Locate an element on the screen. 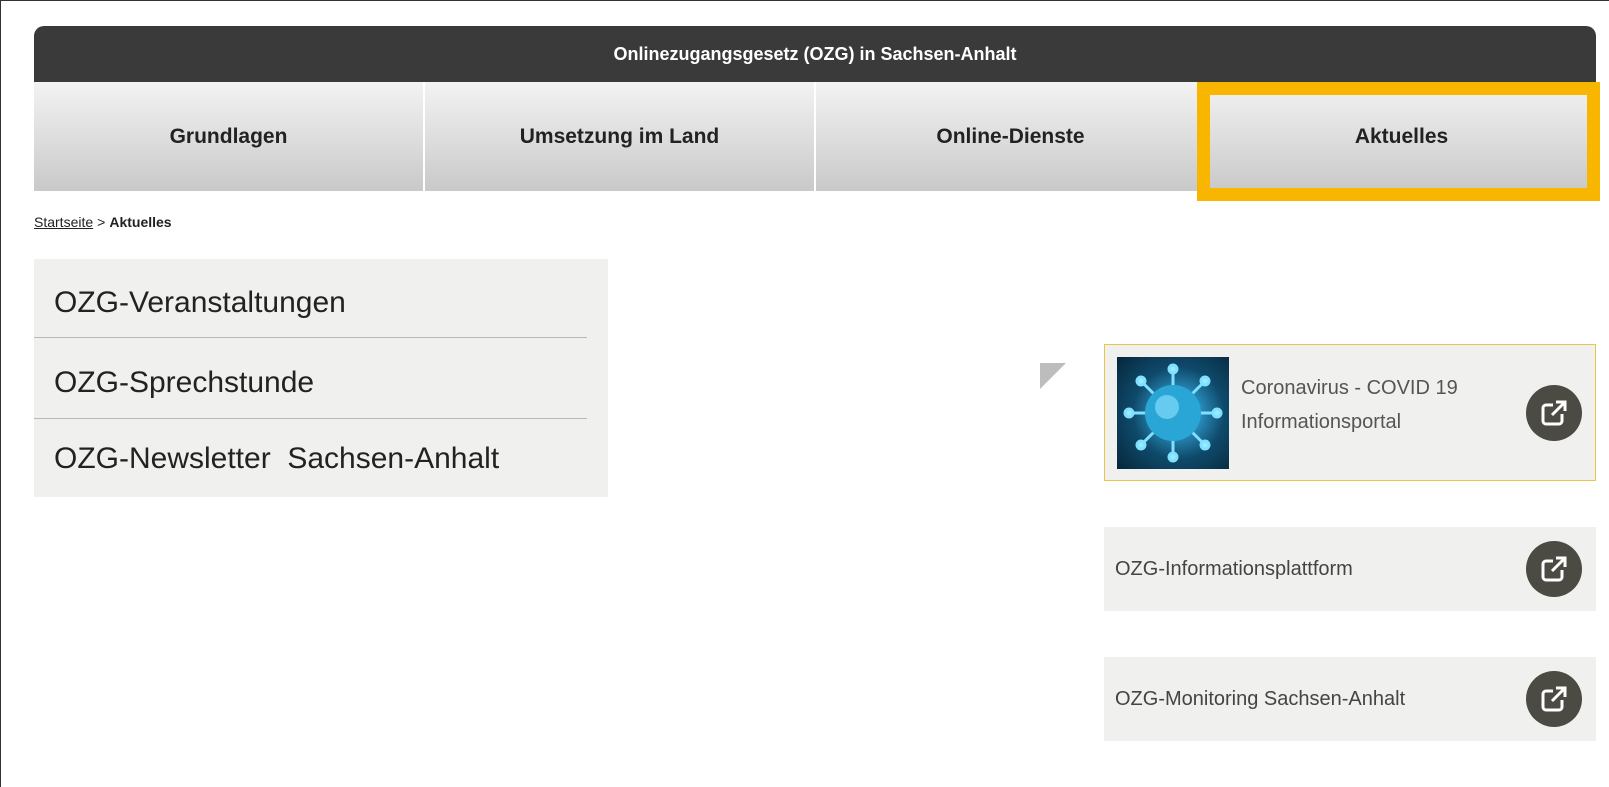 This screenshot has height=787, width=1609. side-menu-item-veranstaltungen: OZG-Veranstaltungen is located at coordinates (200, 303).